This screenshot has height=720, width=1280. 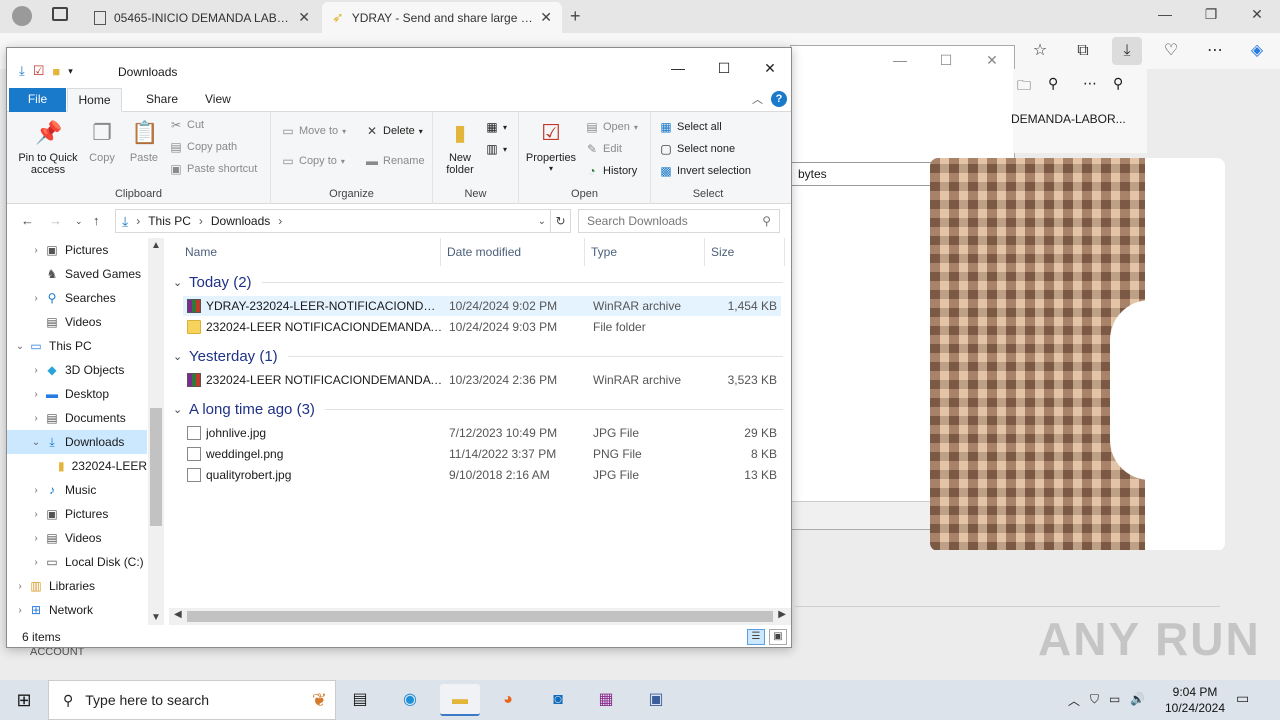 What do you see at coordinates (690, 127) in the screenshot?
I see `select-all-button: ▦ Select all` at bounding box center [690, 127].